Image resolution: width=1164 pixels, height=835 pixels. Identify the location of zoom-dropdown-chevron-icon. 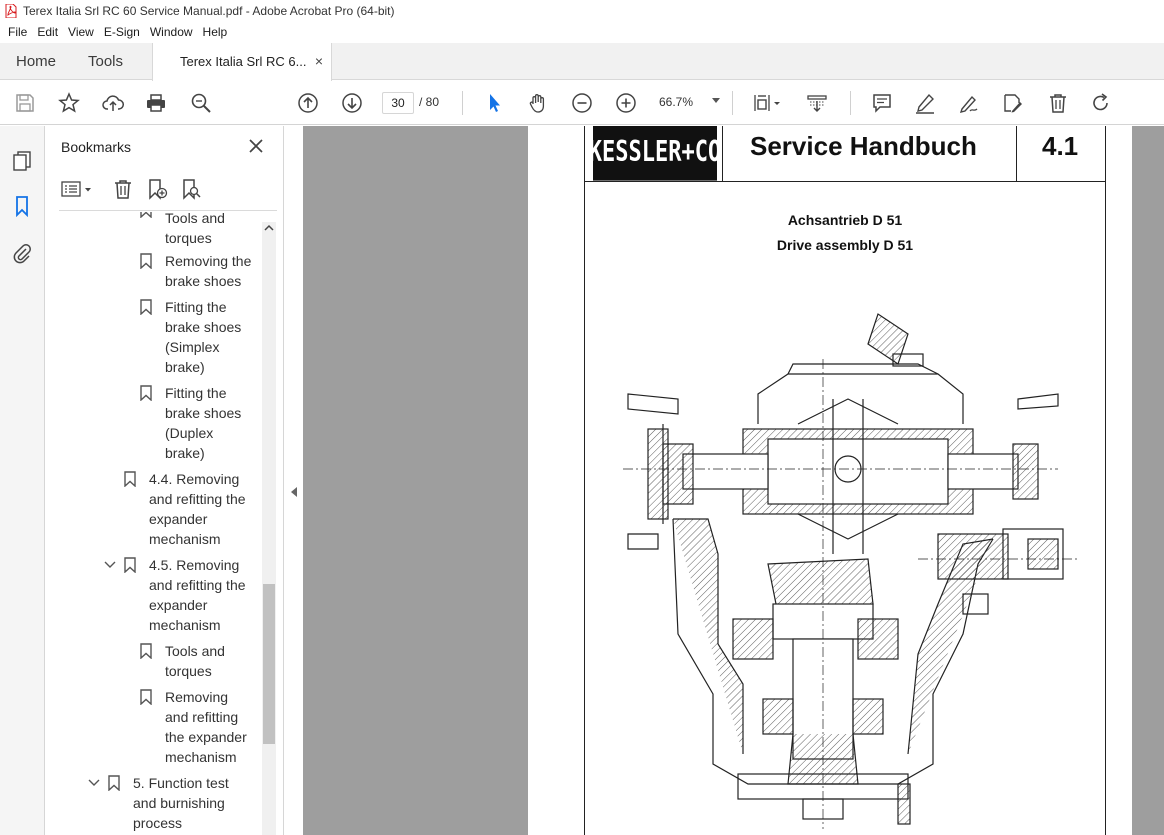
(716, 100).